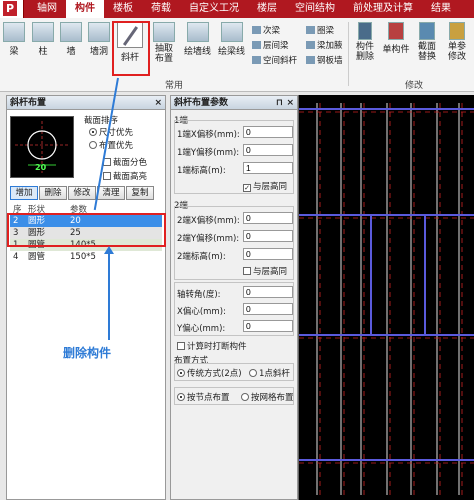 This screenshot has height=500, width=474. Describe the element at coordinates (86, 221) in the screenshot. I see `table-row: 2 圆形 20` at that location.